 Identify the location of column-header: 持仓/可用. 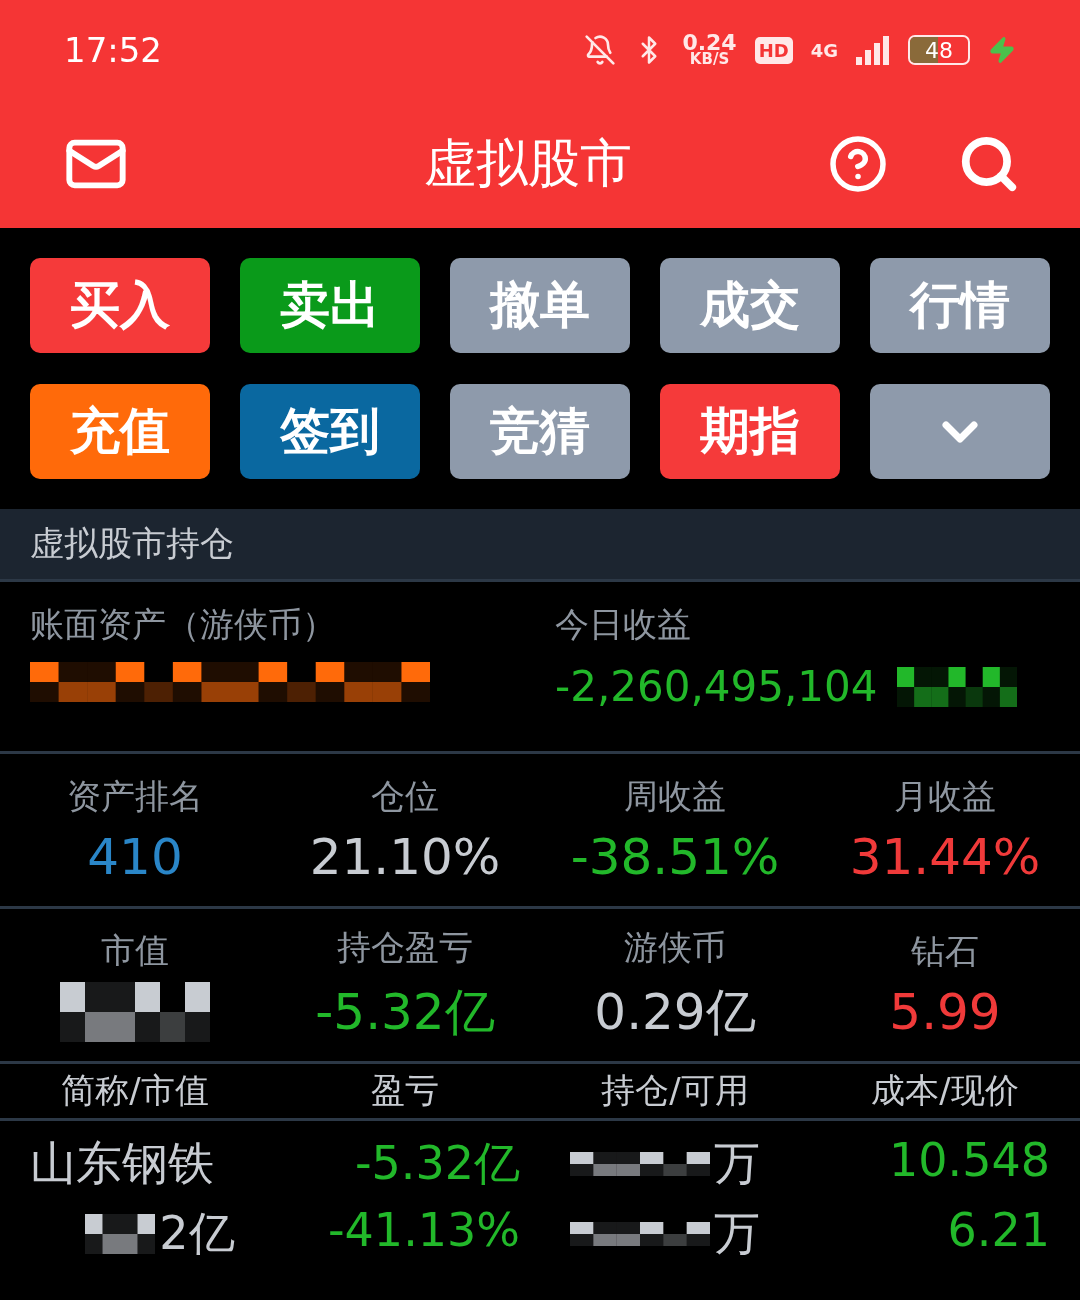
(675, 1090).